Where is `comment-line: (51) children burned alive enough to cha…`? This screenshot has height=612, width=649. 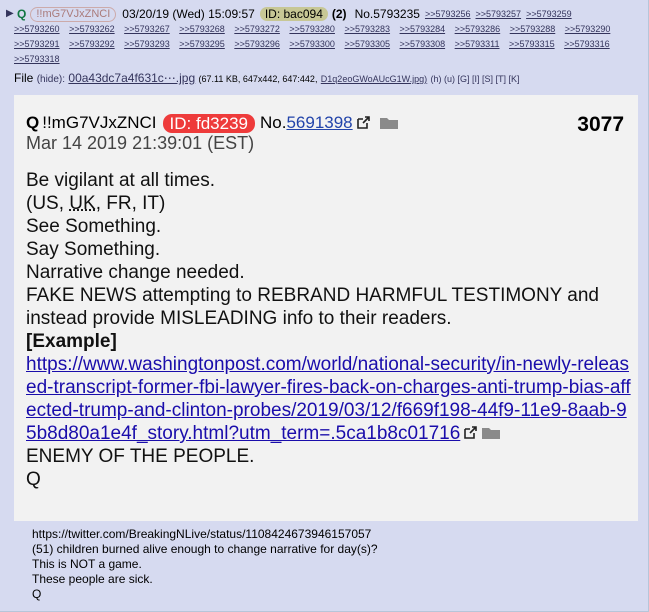 comment-line: (51) children burned alive enough to cha… is located at coordinates (205, 549).